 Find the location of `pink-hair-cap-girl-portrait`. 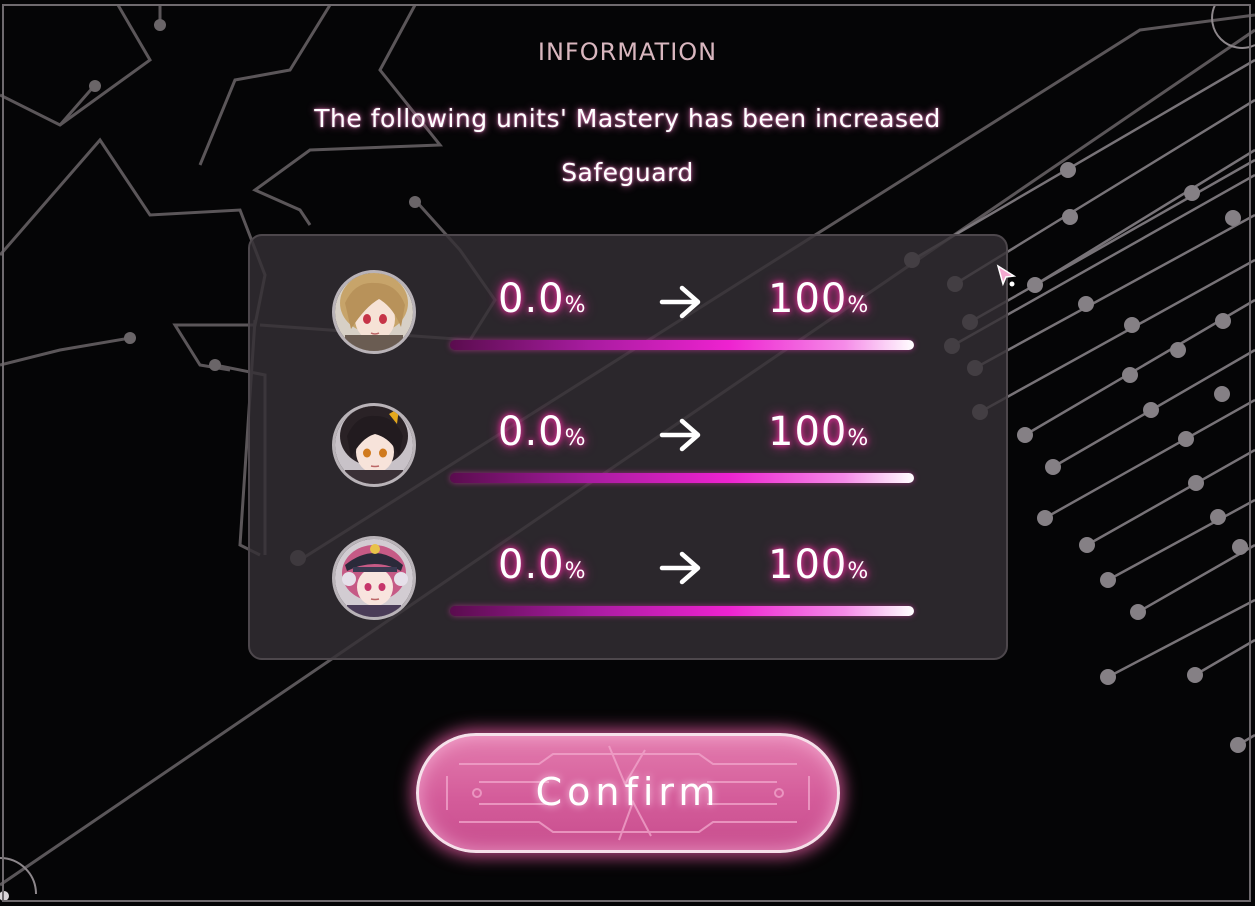

pink-hair-cap-girl-portrait is located at coordinates (374, 578).